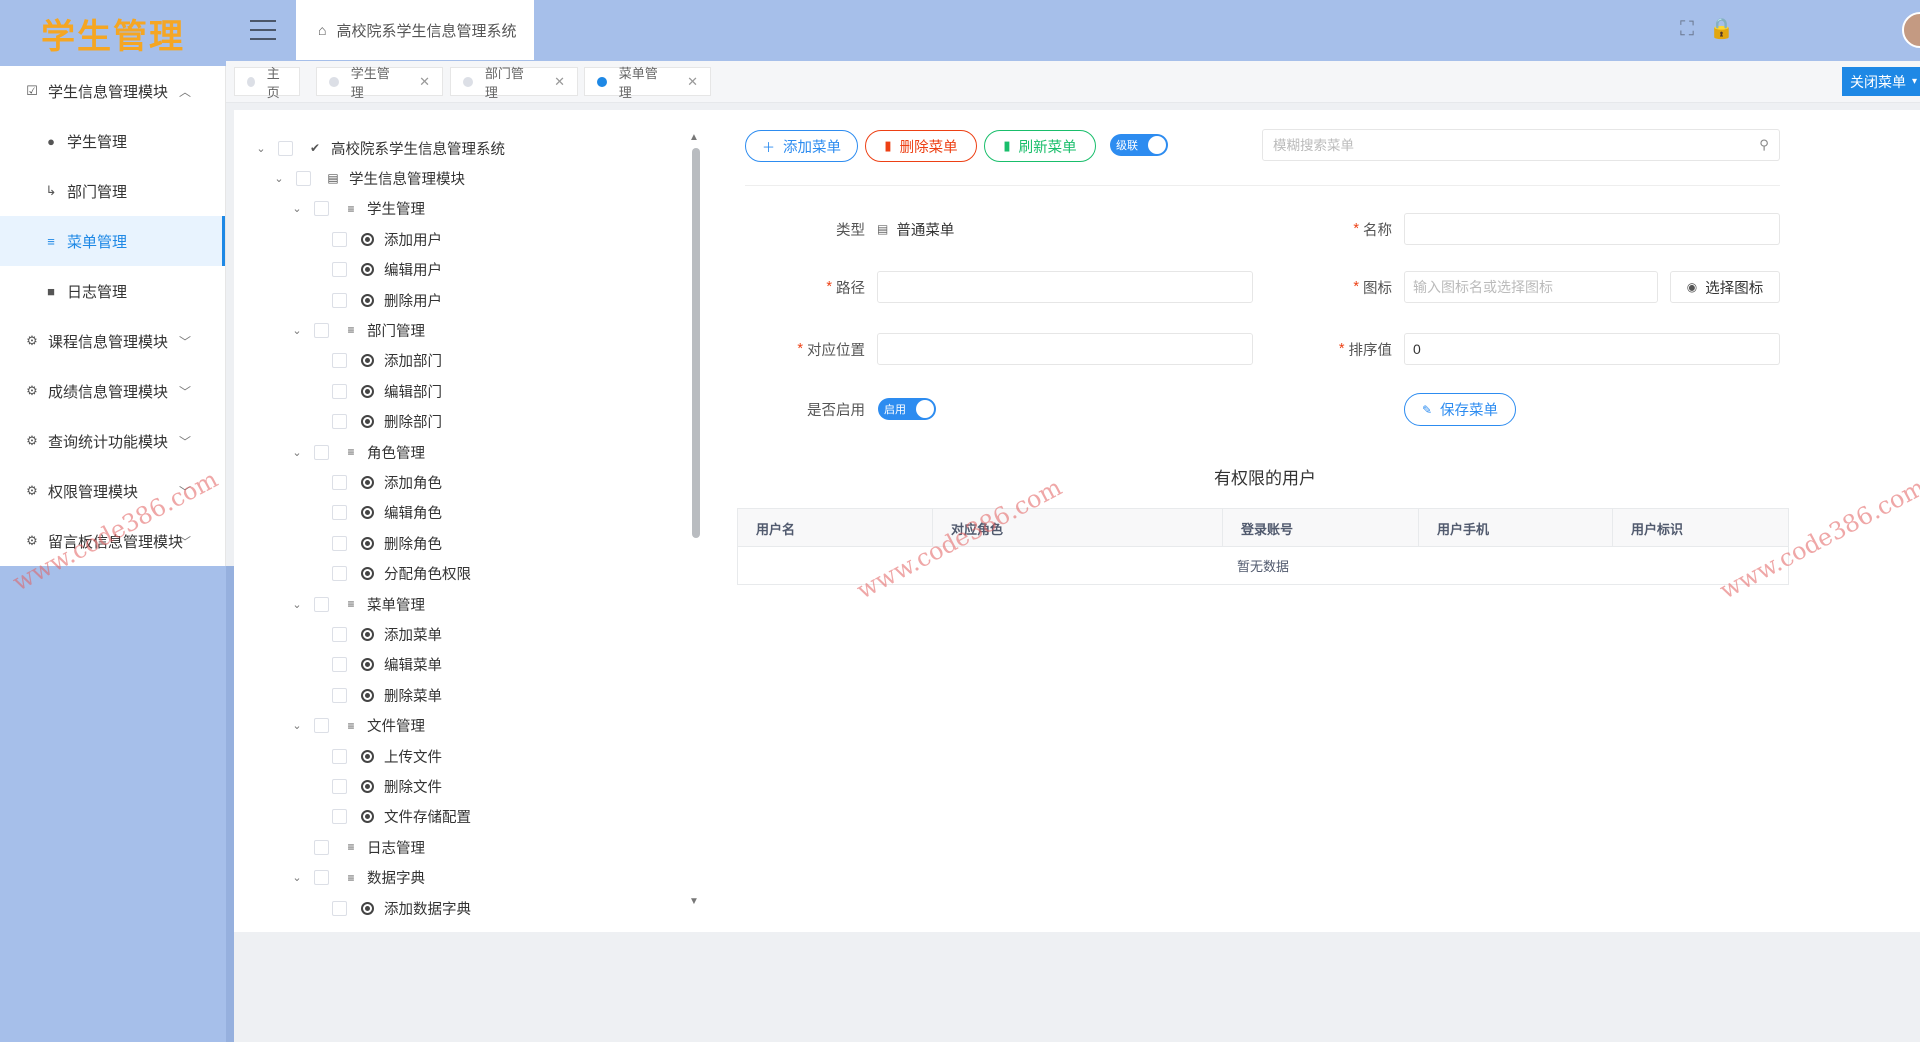 This screenshot has width=1920, height=1042. Describe the element at coordinates (375, 270) in the screenshot. I see `tree-node: 编辑用户` at that location.